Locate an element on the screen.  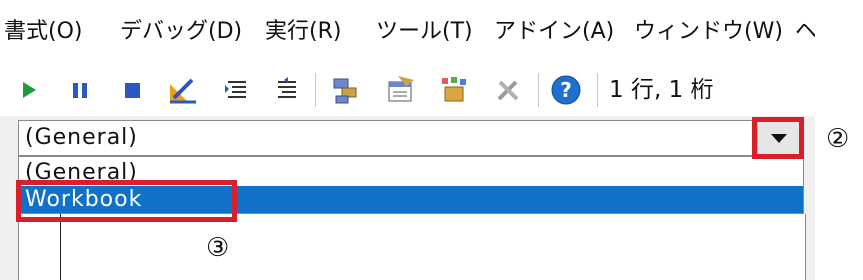
toolbox-icon is located at coordinates (508, 90).